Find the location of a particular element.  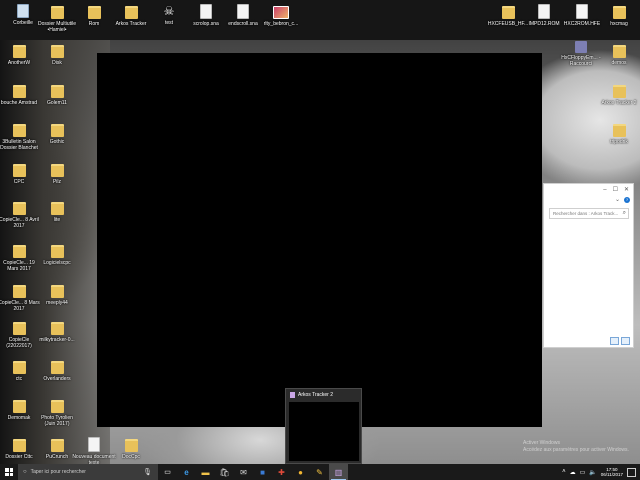

mail-icon: ✉ is located at coordinates (243, 472).